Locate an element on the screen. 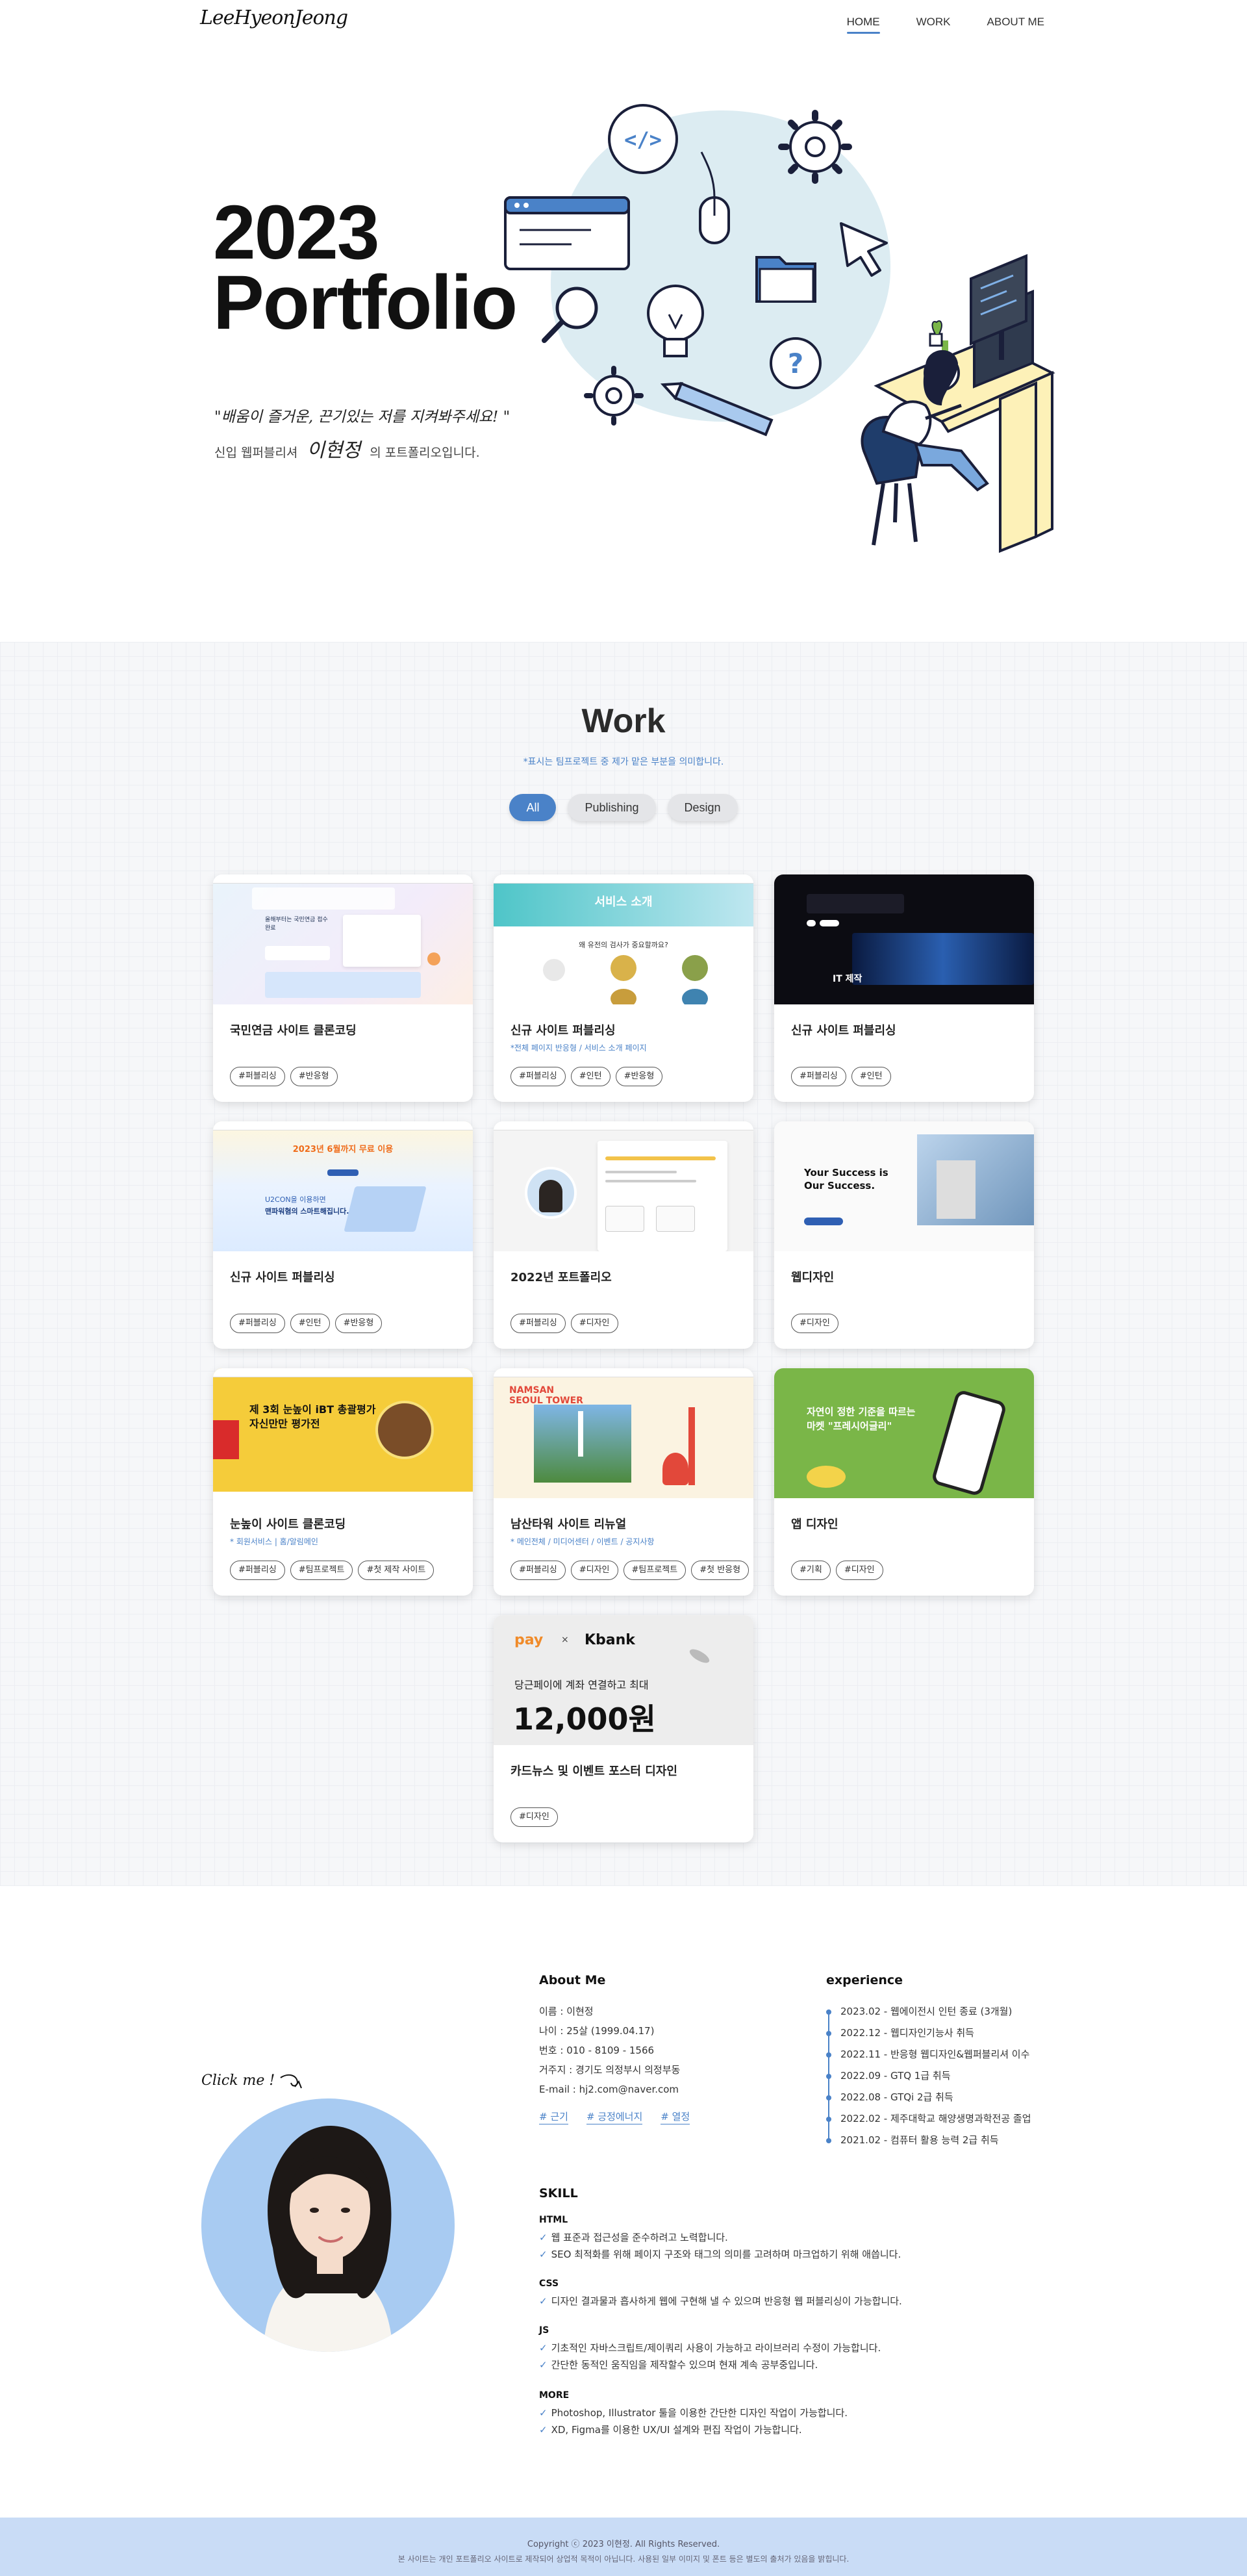  site-logo: LeeHyeonJeong is located at coordinates (274, 17).